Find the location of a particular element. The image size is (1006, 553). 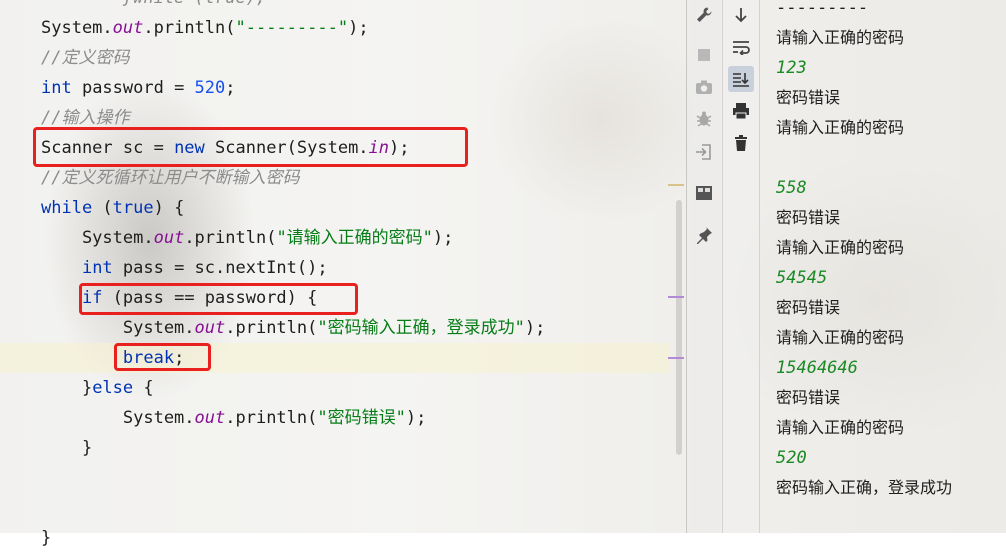

code-line: }while (true); is located at coordinates (153, 6).